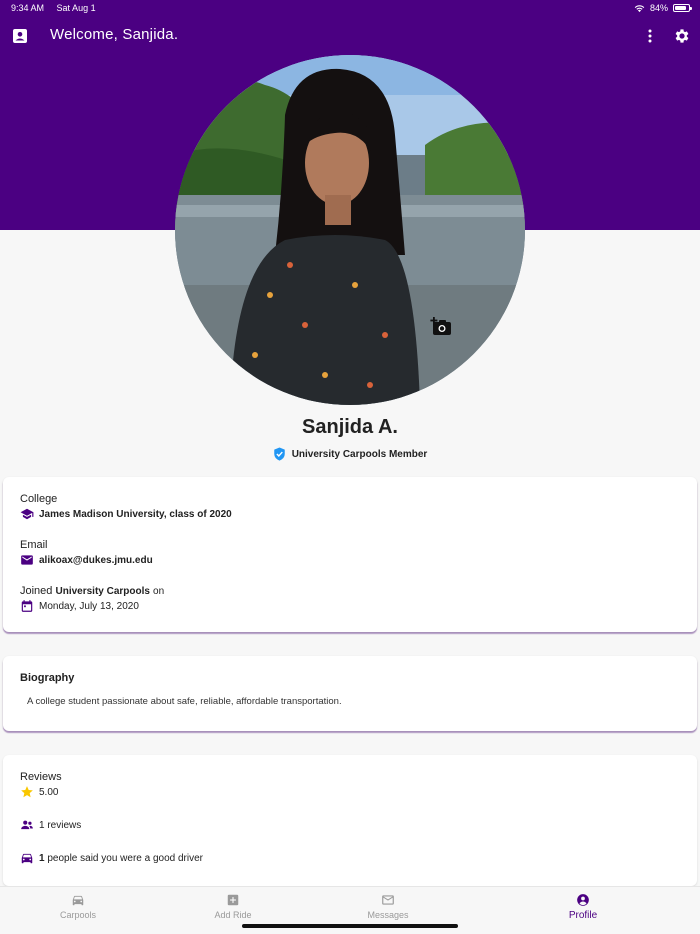 The height and width of the screenshot is (934, 700). Describe the element at coordinates (78, 915) in the screenshot. I see `tab-carpools-label: Carpools` at that location.